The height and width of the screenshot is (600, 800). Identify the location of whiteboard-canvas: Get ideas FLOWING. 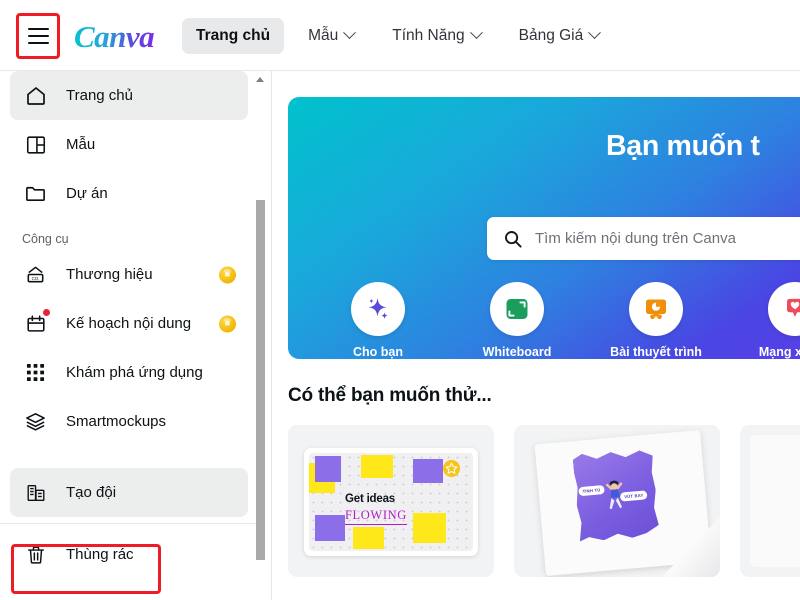
(391, 502).